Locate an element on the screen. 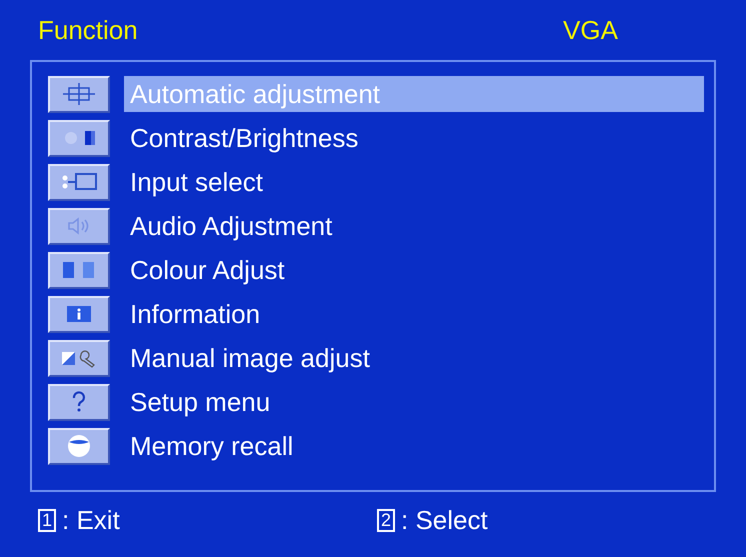  key-badge: 2 is located at coordinates (386, 520).